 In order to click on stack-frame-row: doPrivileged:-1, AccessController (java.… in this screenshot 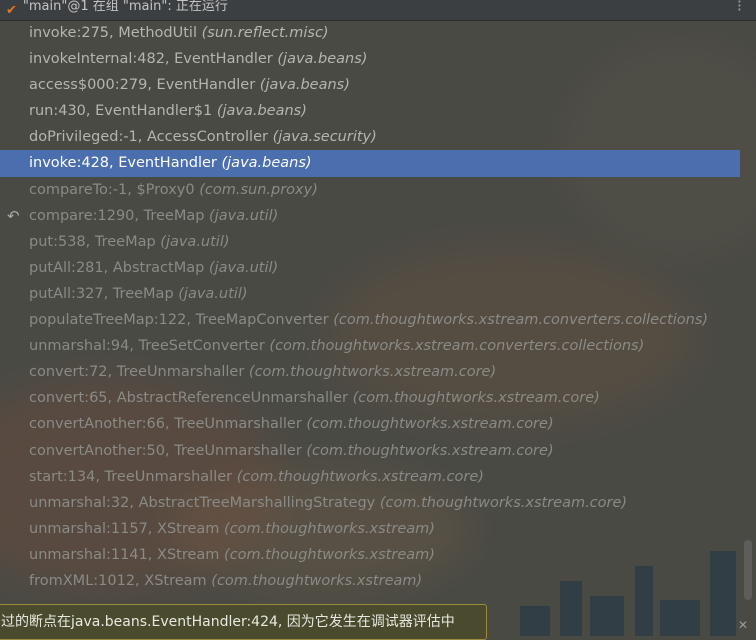, I will do `click(370, 137)`.